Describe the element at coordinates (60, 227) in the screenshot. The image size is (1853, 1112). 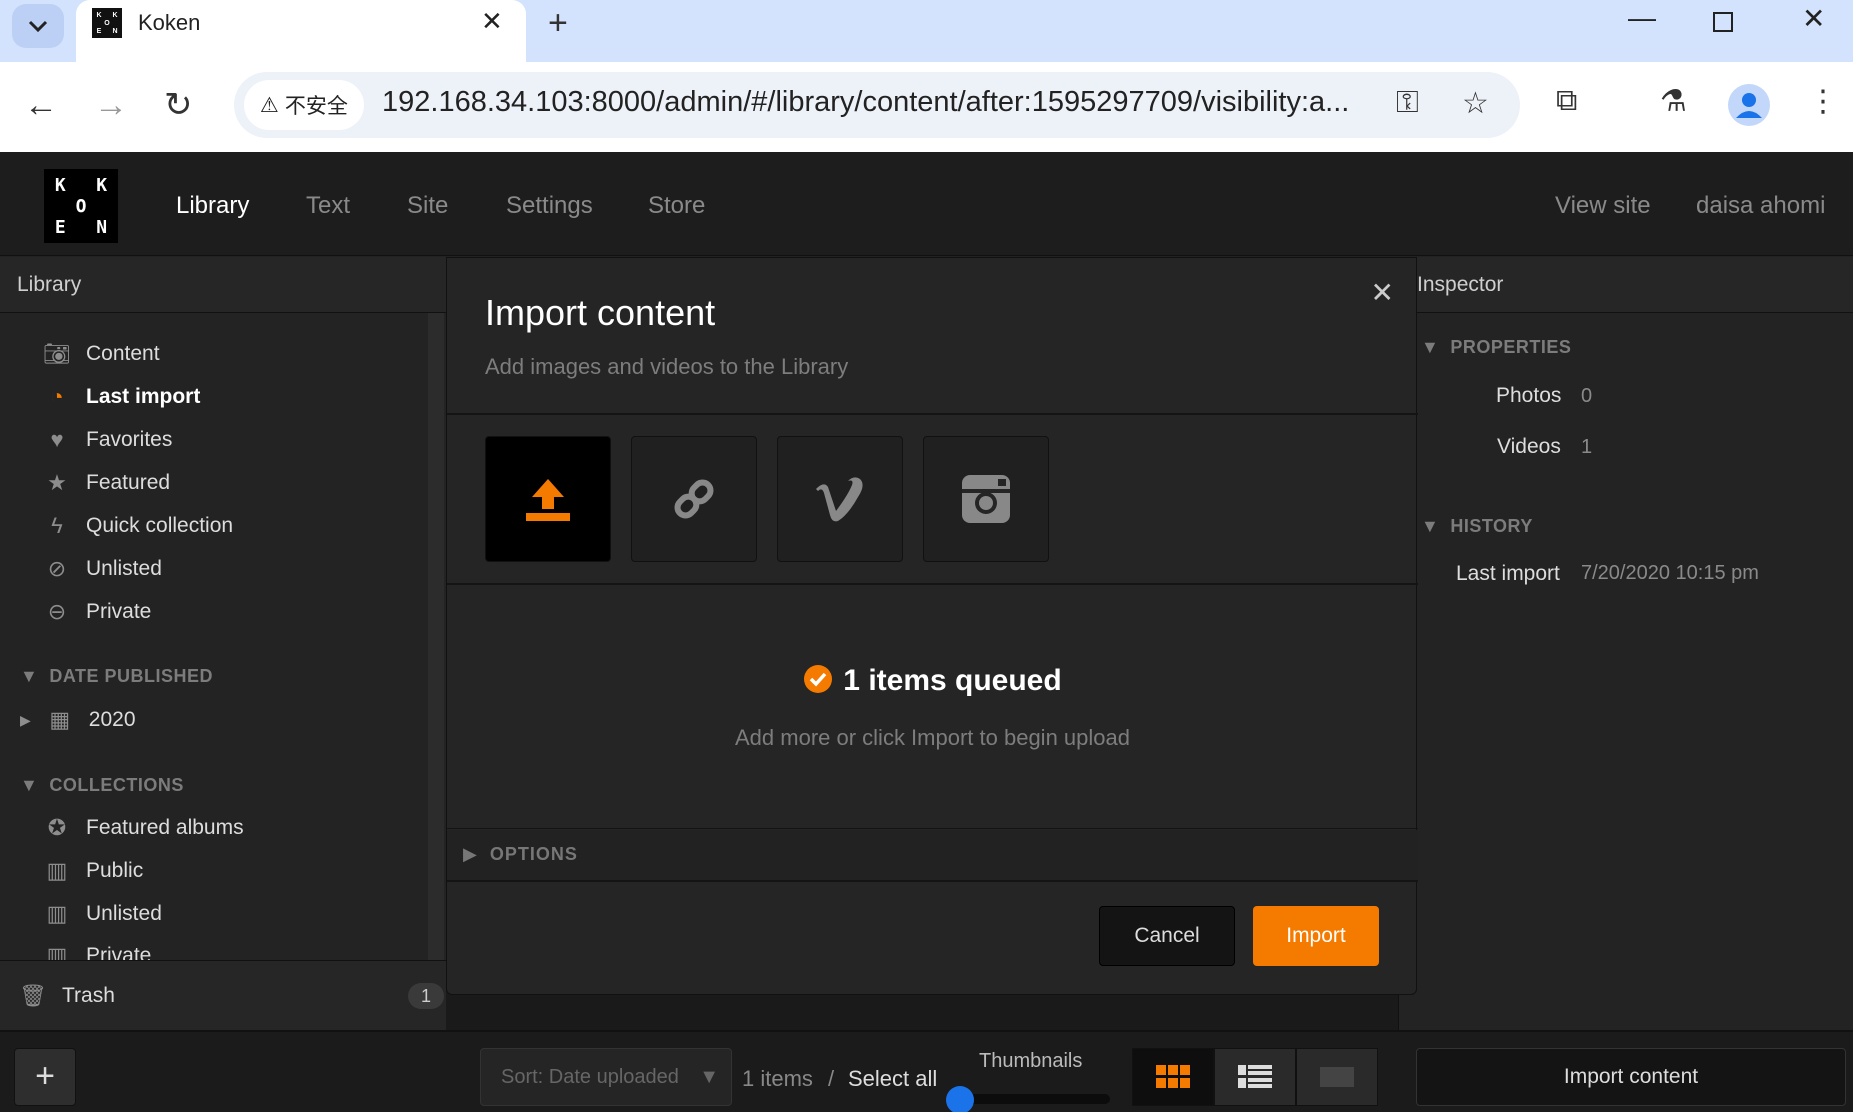
I see `logo-letter: E` at that location.